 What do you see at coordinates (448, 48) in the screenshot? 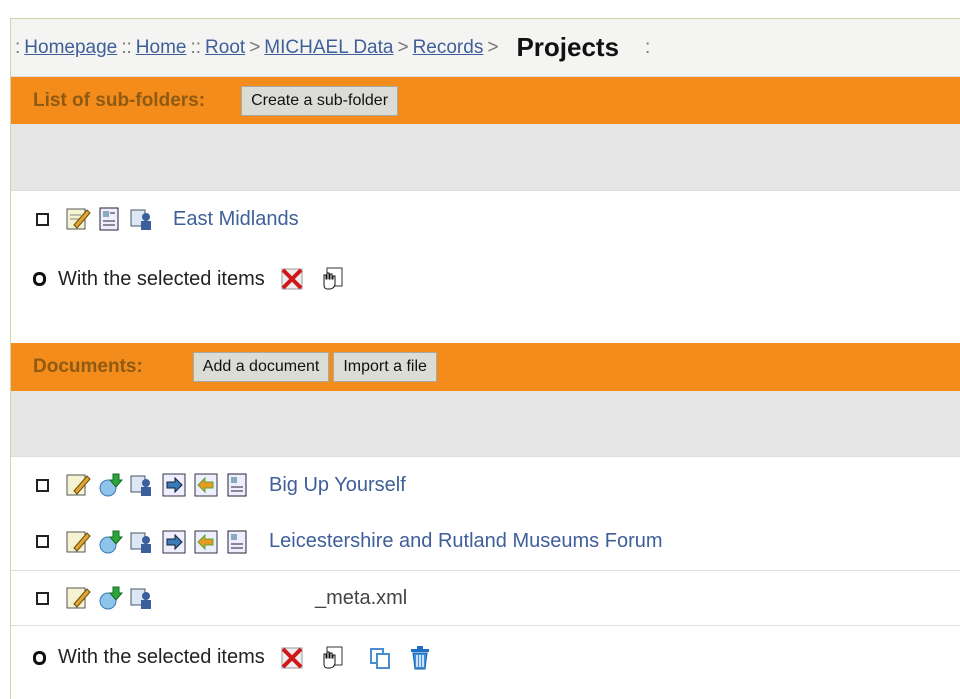
I see `breadcrumb-records-link: Records` at bounding box center [448, 48].